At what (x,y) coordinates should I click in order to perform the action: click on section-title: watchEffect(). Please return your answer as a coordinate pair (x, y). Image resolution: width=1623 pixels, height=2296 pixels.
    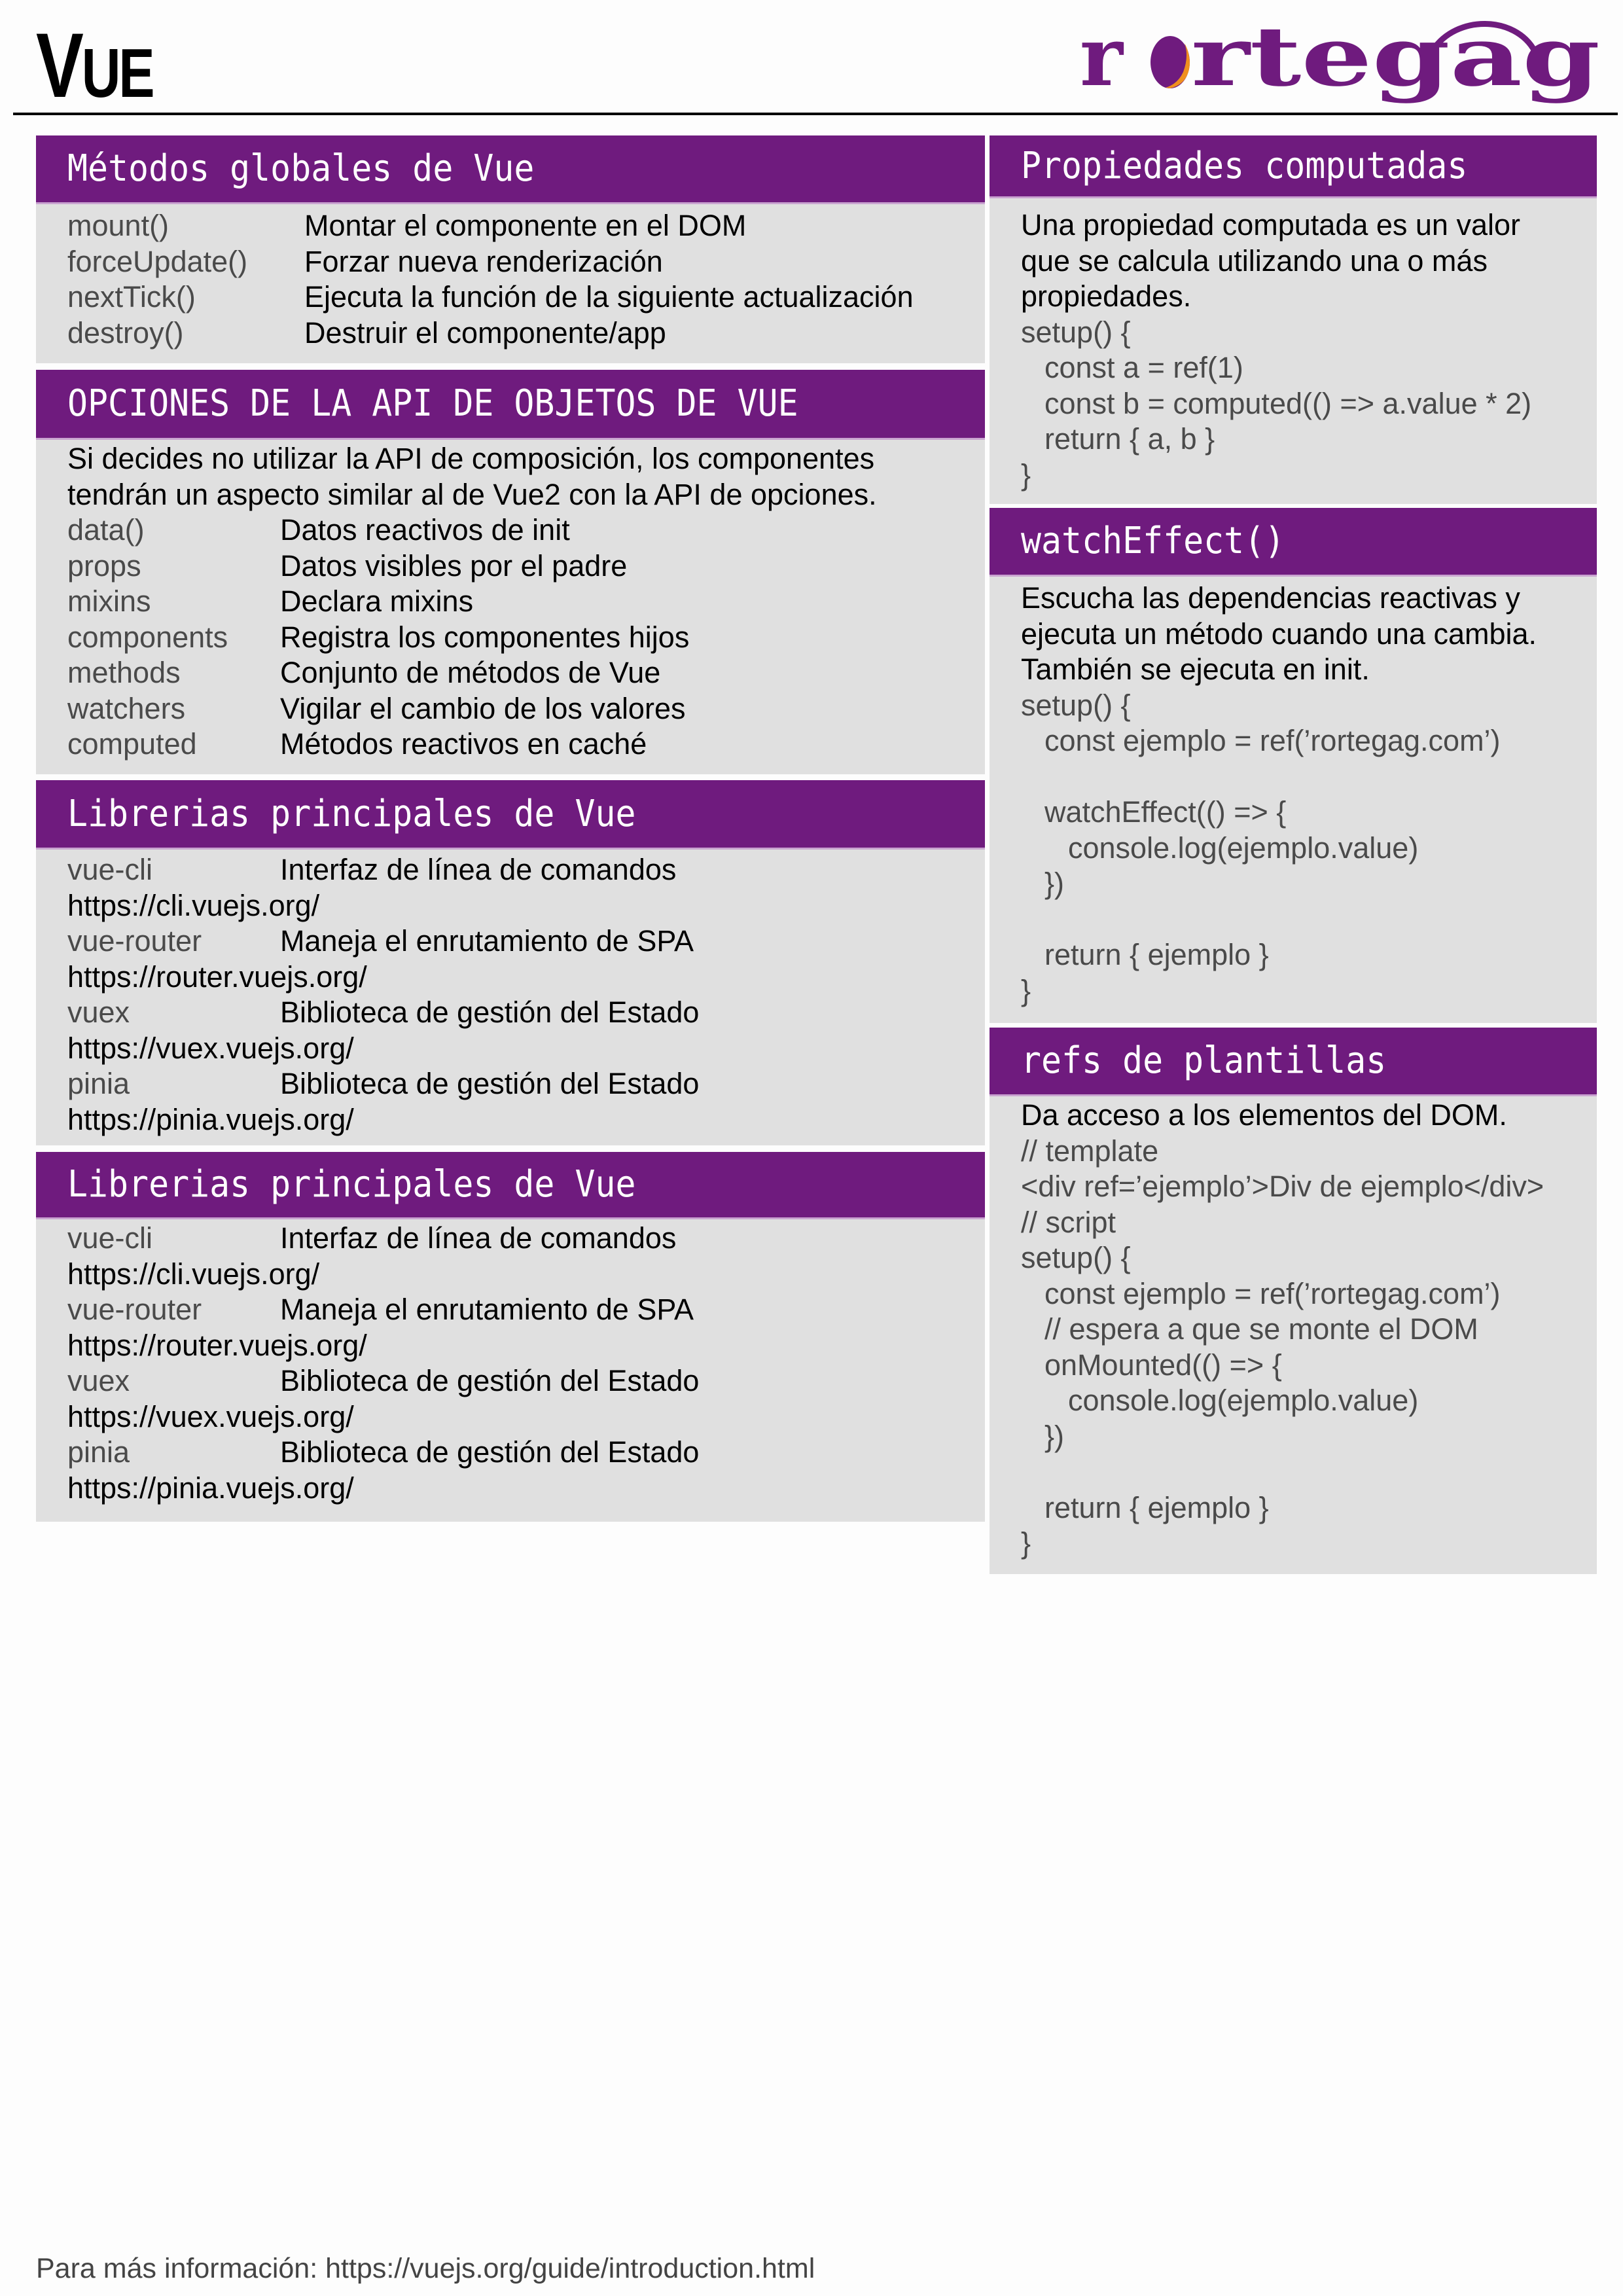
    Looking at the image, I should click on (1153, 541).